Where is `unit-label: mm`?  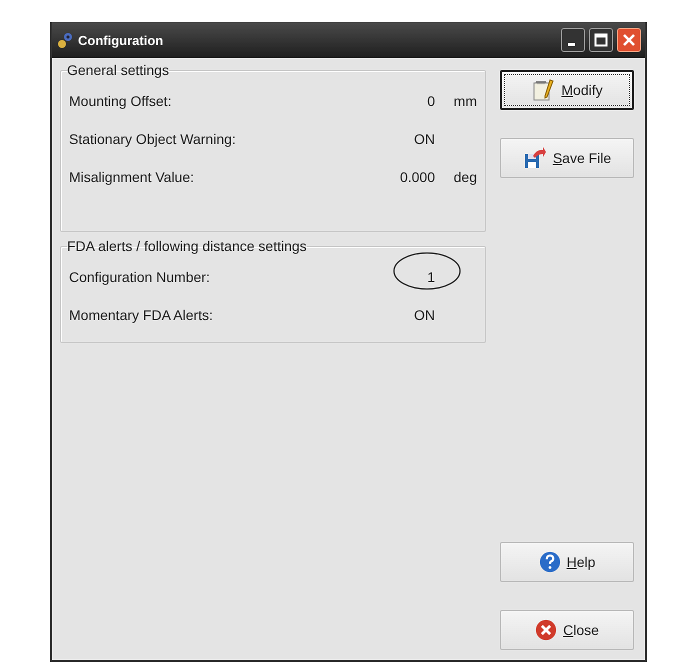
unit-label: mm is located at coordinates (465, 101).